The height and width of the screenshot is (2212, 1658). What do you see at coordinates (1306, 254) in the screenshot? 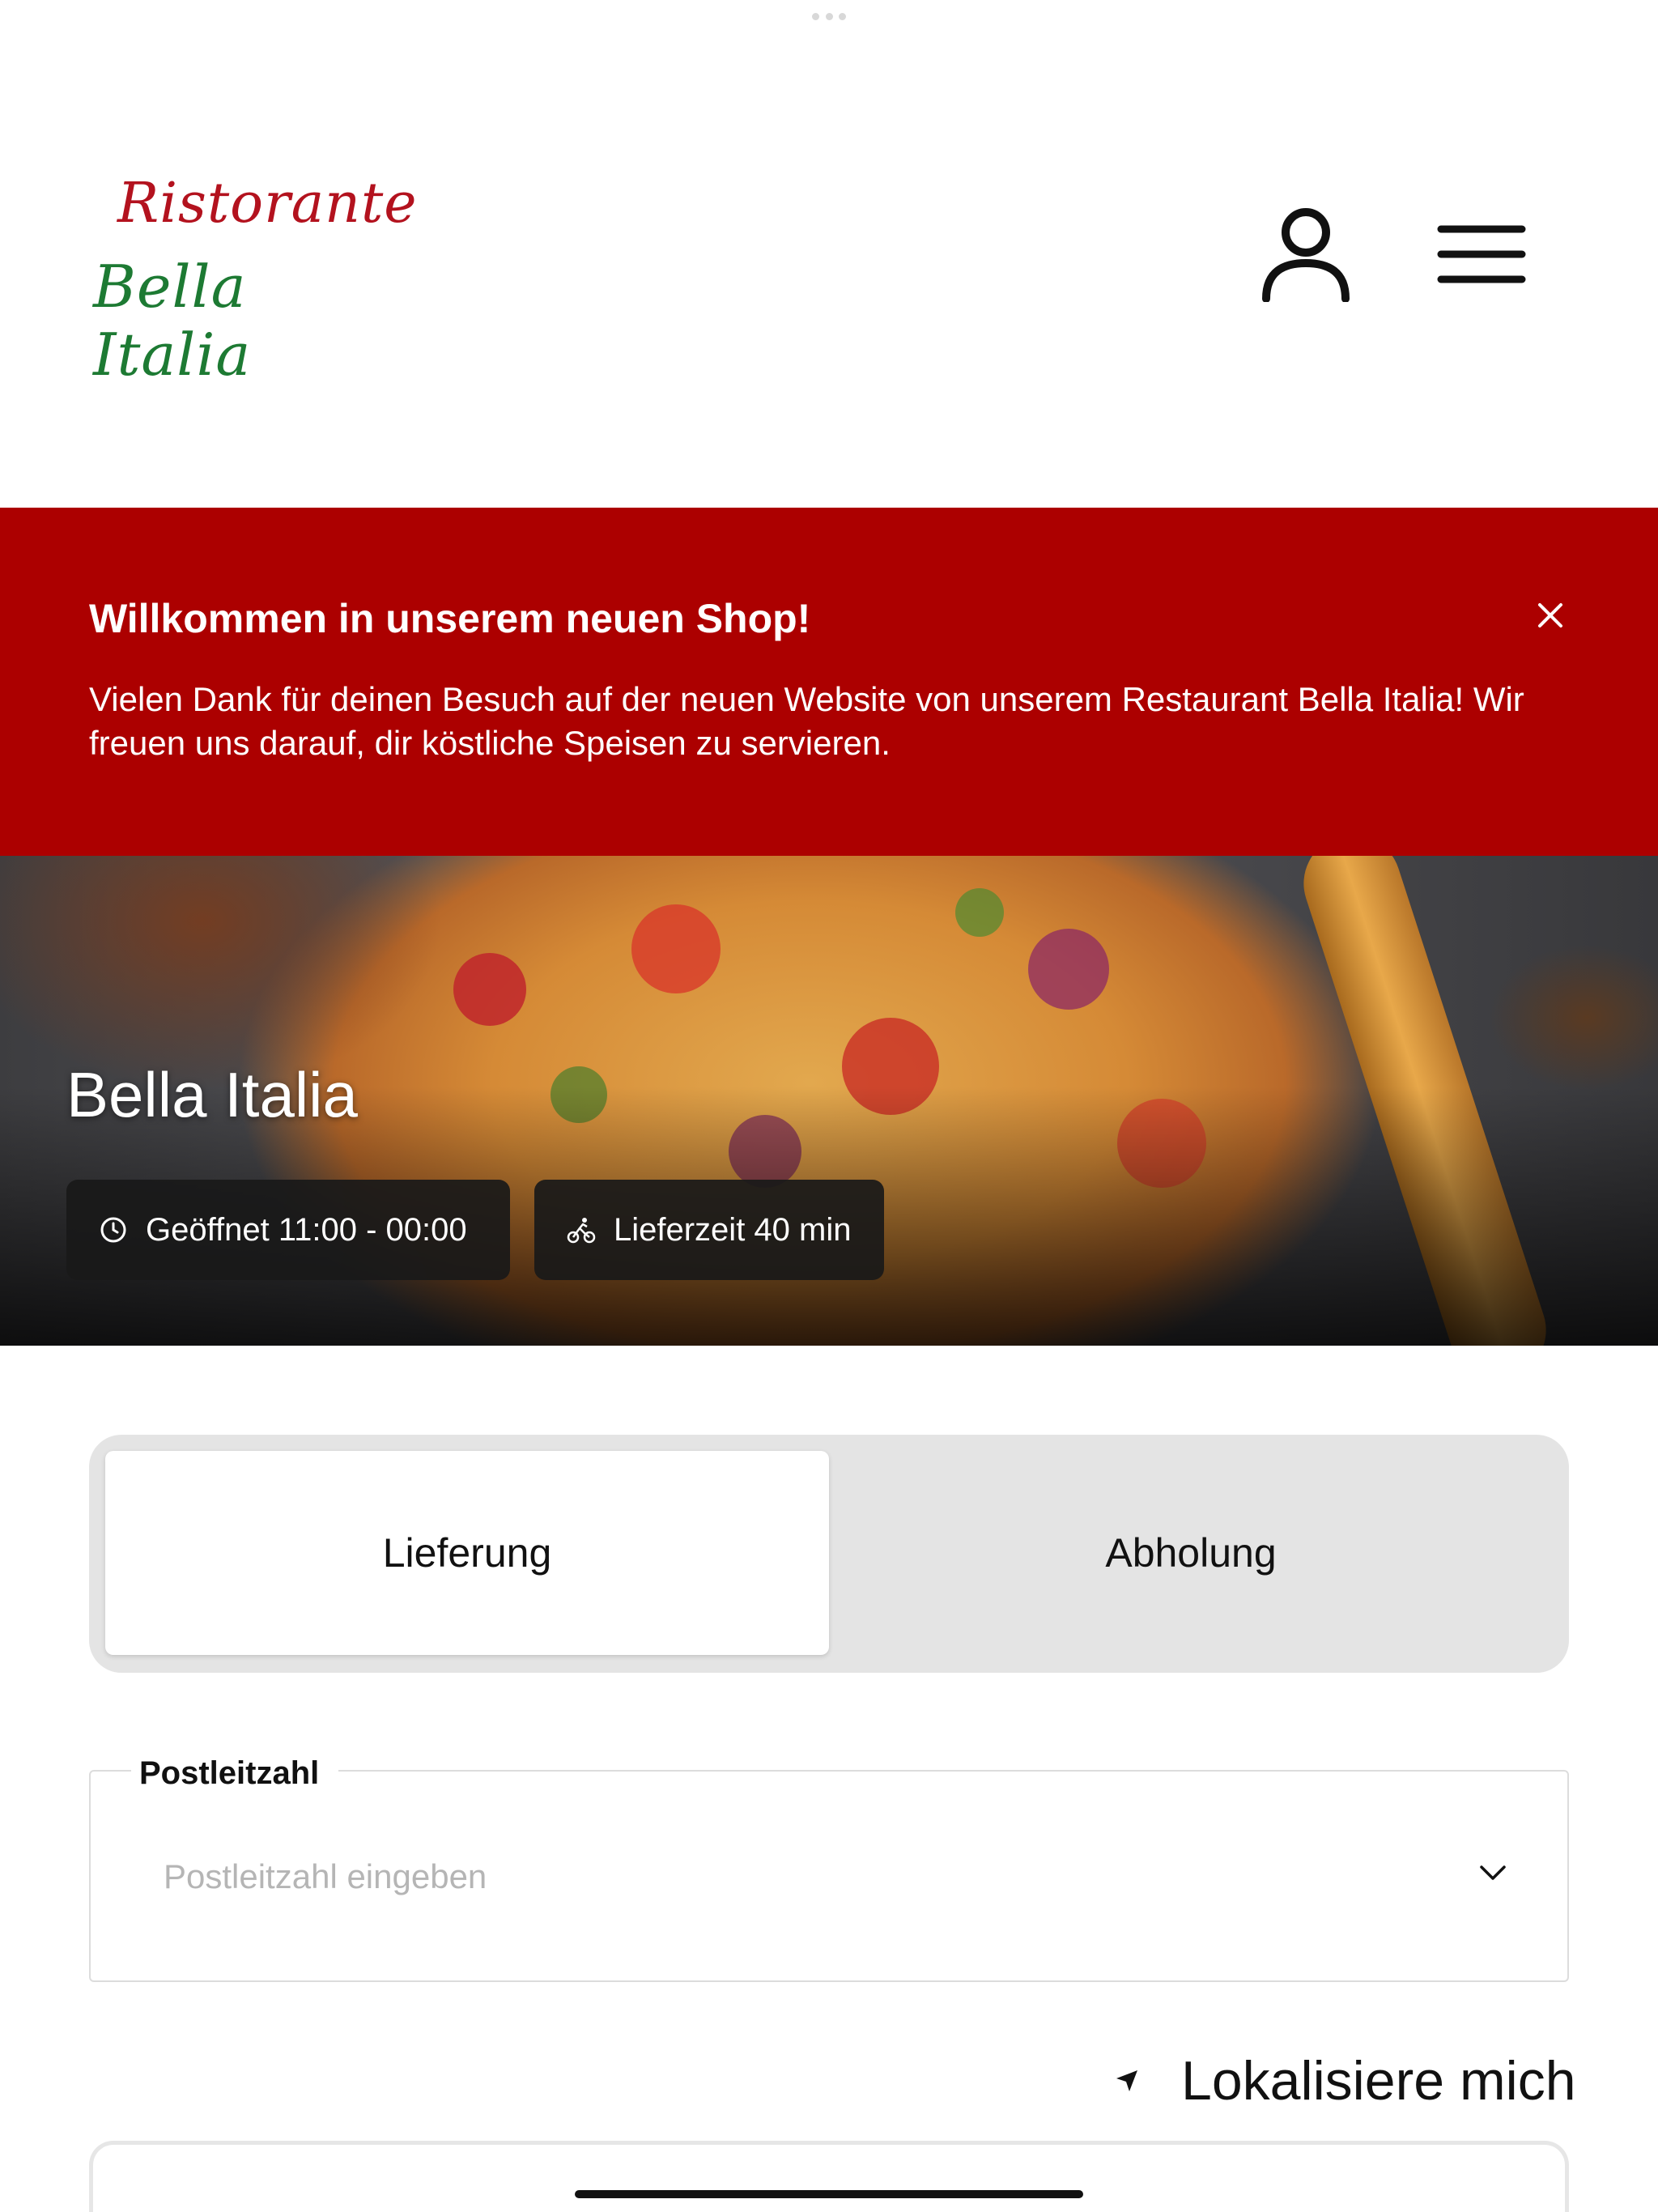
I see `user-icon` at bounding box center [1306, 254].